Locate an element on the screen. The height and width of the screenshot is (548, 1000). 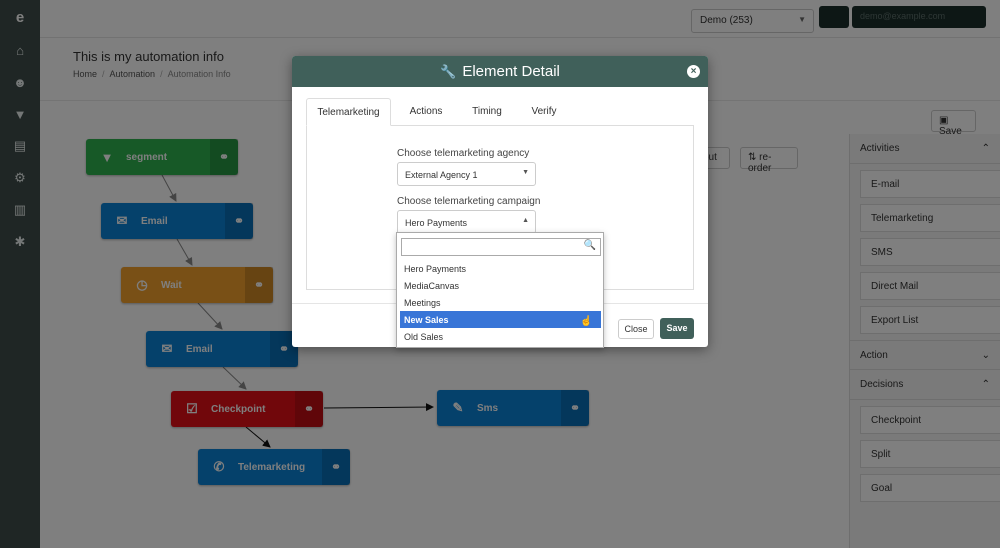
campaign-select: Hero Payments ▲ is located at coordinates (466, 222).